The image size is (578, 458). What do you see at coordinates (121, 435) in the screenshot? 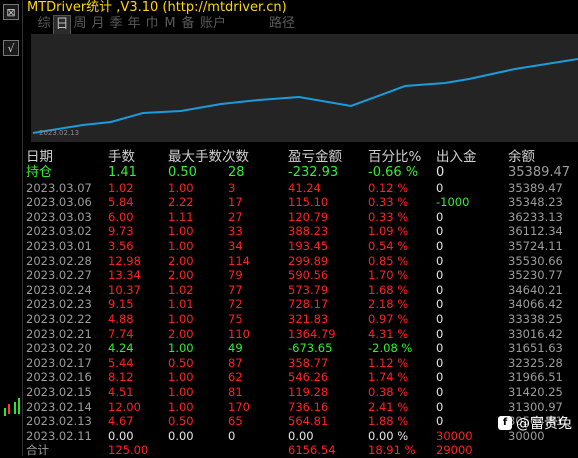
I see `row-lots: 0.00` at bounding box center [121, 435].